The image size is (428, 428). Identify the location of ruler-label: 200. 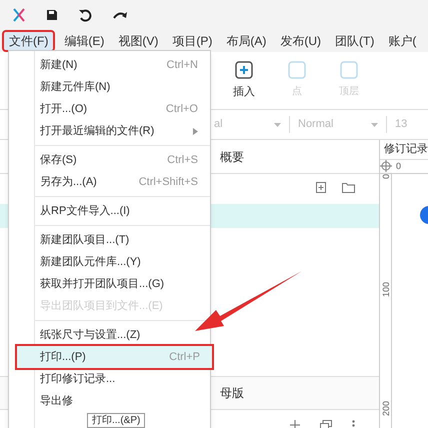
(385, 408).